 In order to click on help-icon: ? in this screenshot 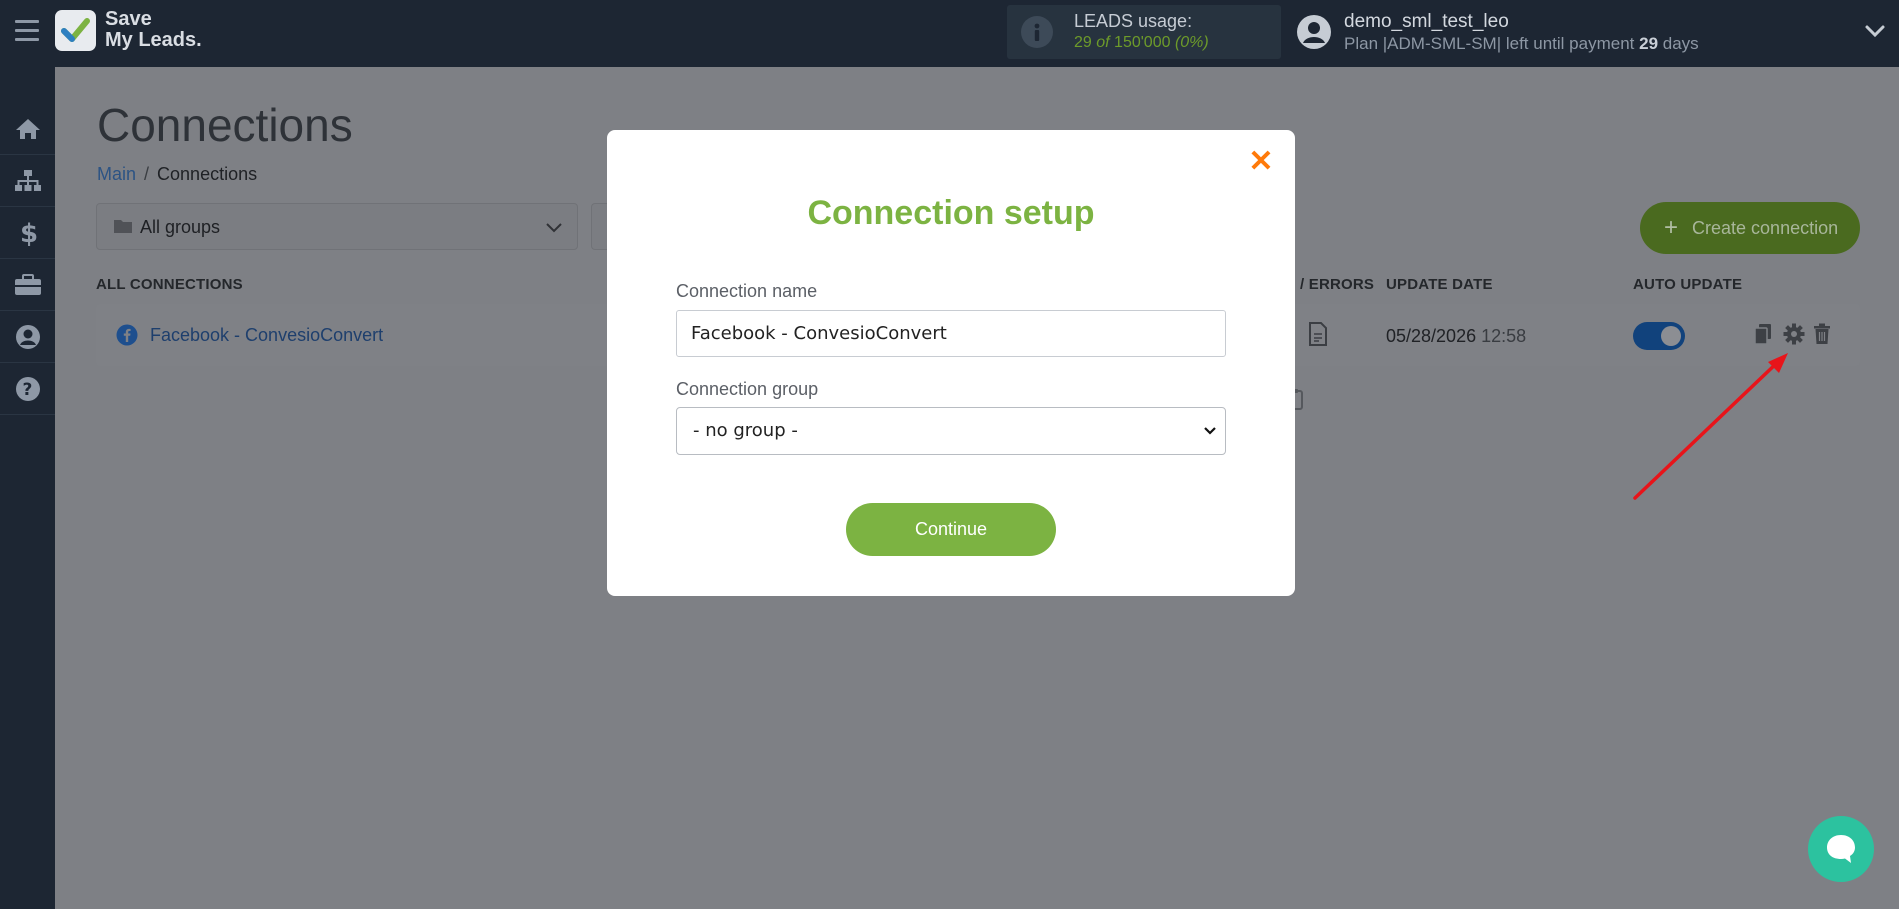, I will do `click(27, 388)`.